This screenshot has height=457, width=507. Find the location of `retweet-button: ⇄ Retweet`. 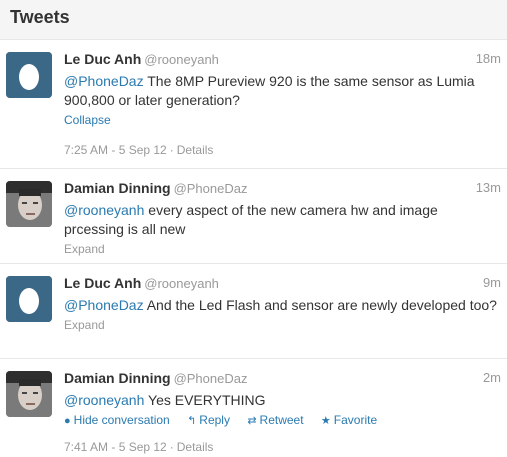

retweet-button: ⇄ Retweet is located at coordinates (275, 420).